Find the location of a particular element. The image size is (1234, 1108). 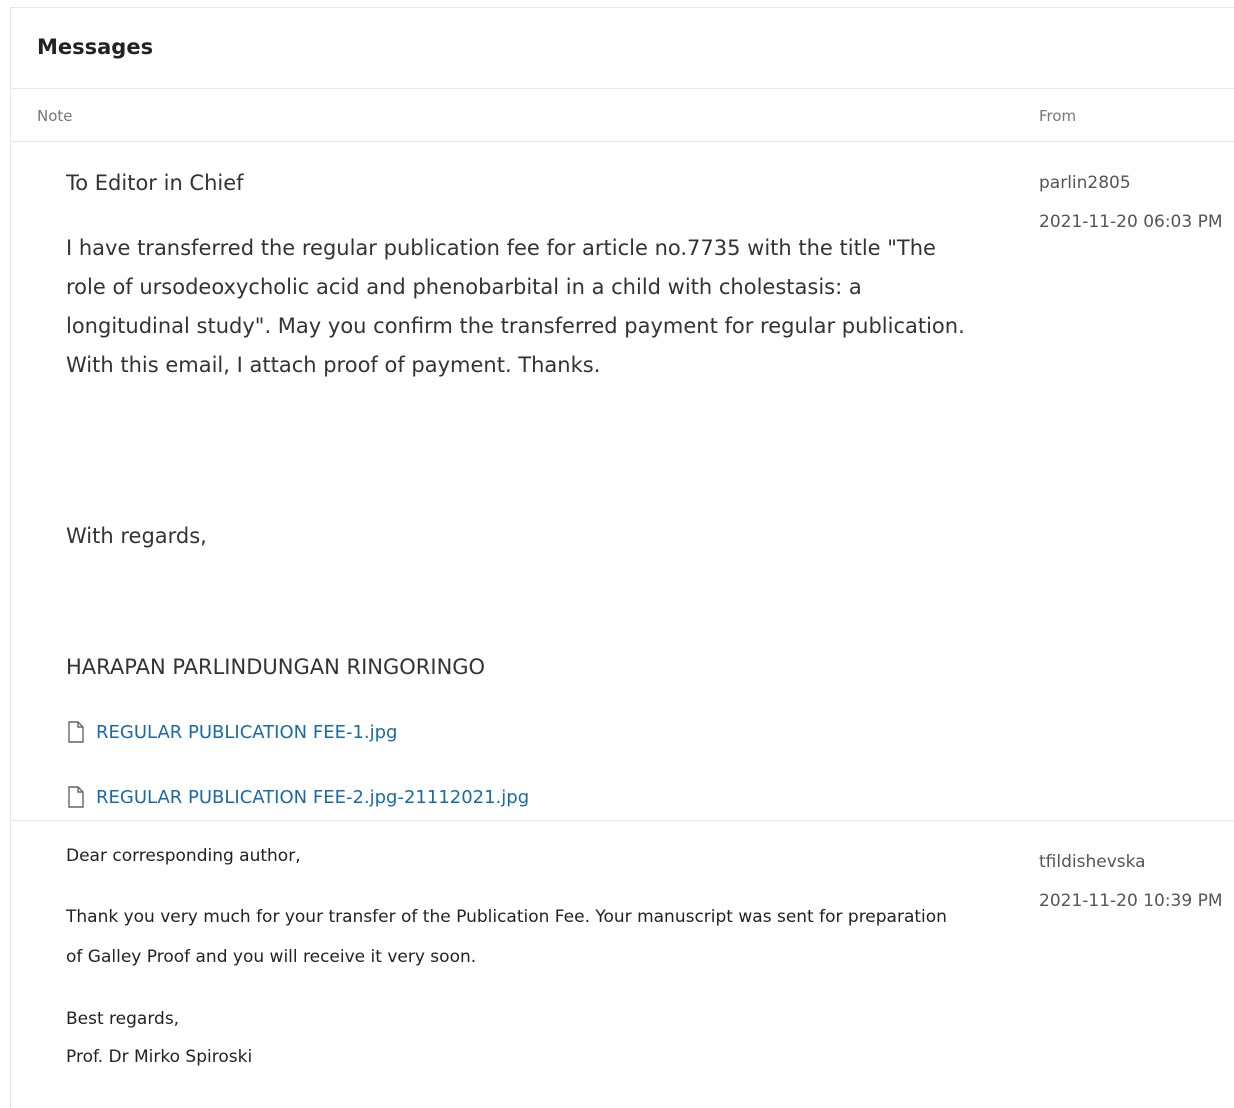

column-header-note: Note is located at coordinates (55, 116).